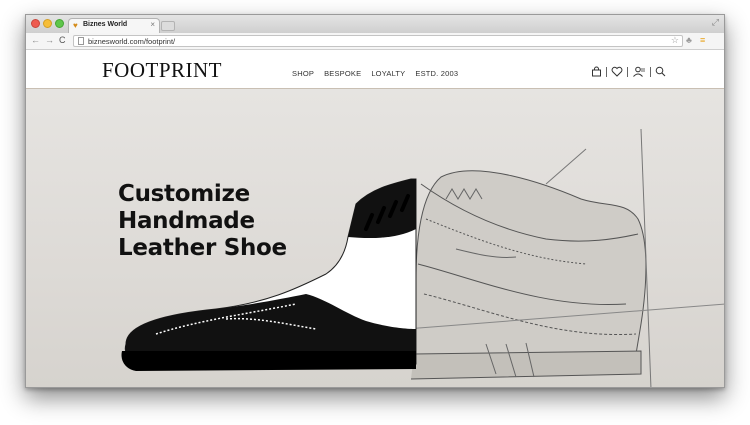  Describe the element at coordinates (168, 26) in the screenshot. I see `new-tab-button` at that location.